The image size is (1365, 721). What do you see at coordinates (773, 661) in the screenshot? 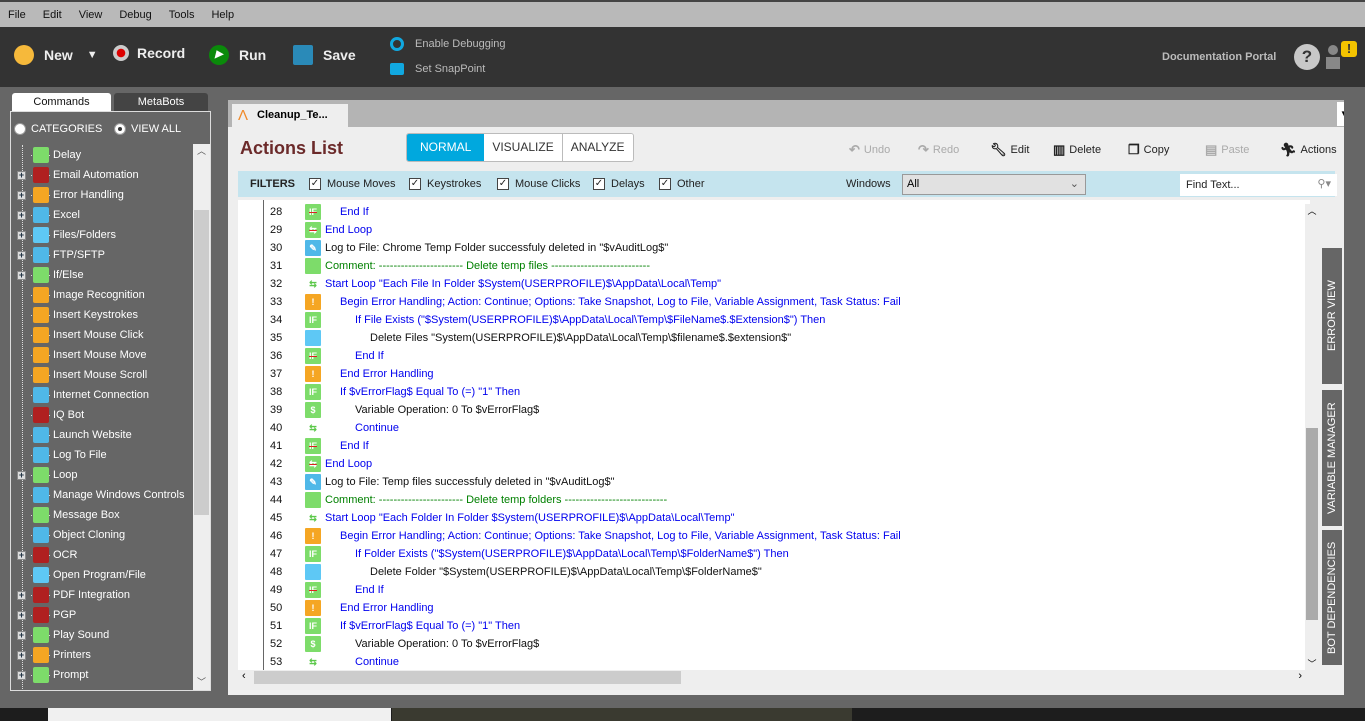
I see `action-row: 53 ⇆ Continue` at bounding box center [773, 661].